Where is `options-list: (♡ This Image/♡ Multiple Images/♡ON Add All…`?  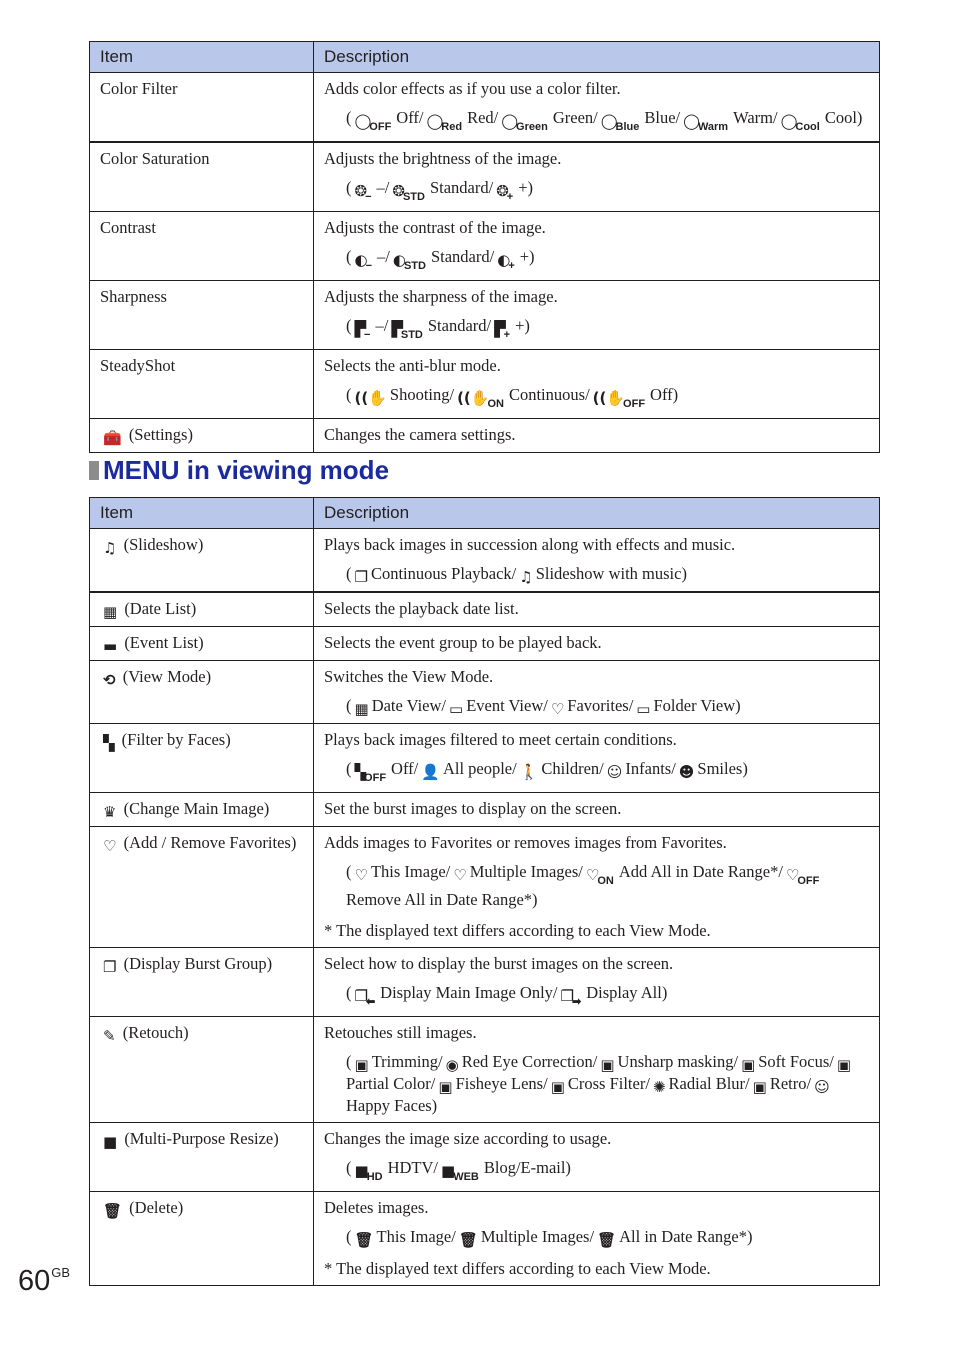 options-list: (♡ This Image/♡ Multiple Images/♡ON Add All… is located at coordinates (583, 885).